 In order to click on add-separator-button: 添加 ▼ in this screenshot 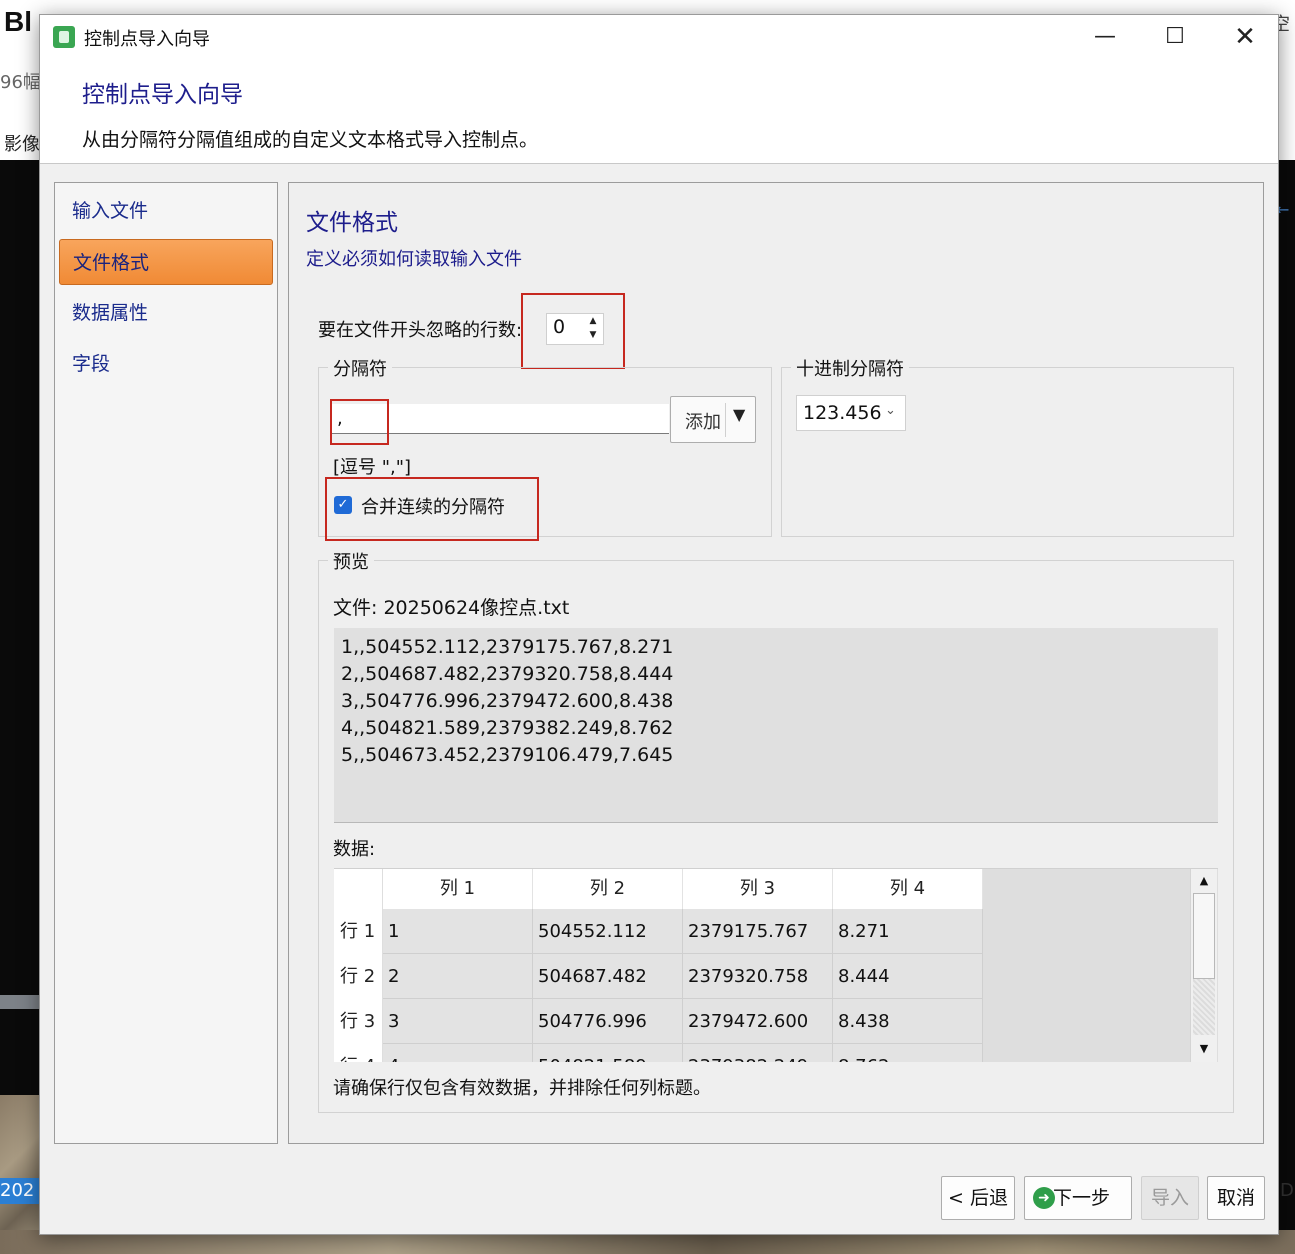, I will do `click(713, 419)`.